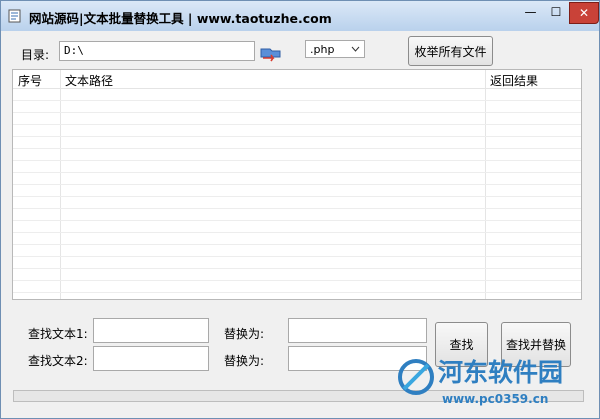  Describe the element at coordinates (151, 330) in the screenshot. I see `find-text1-input` at that location.